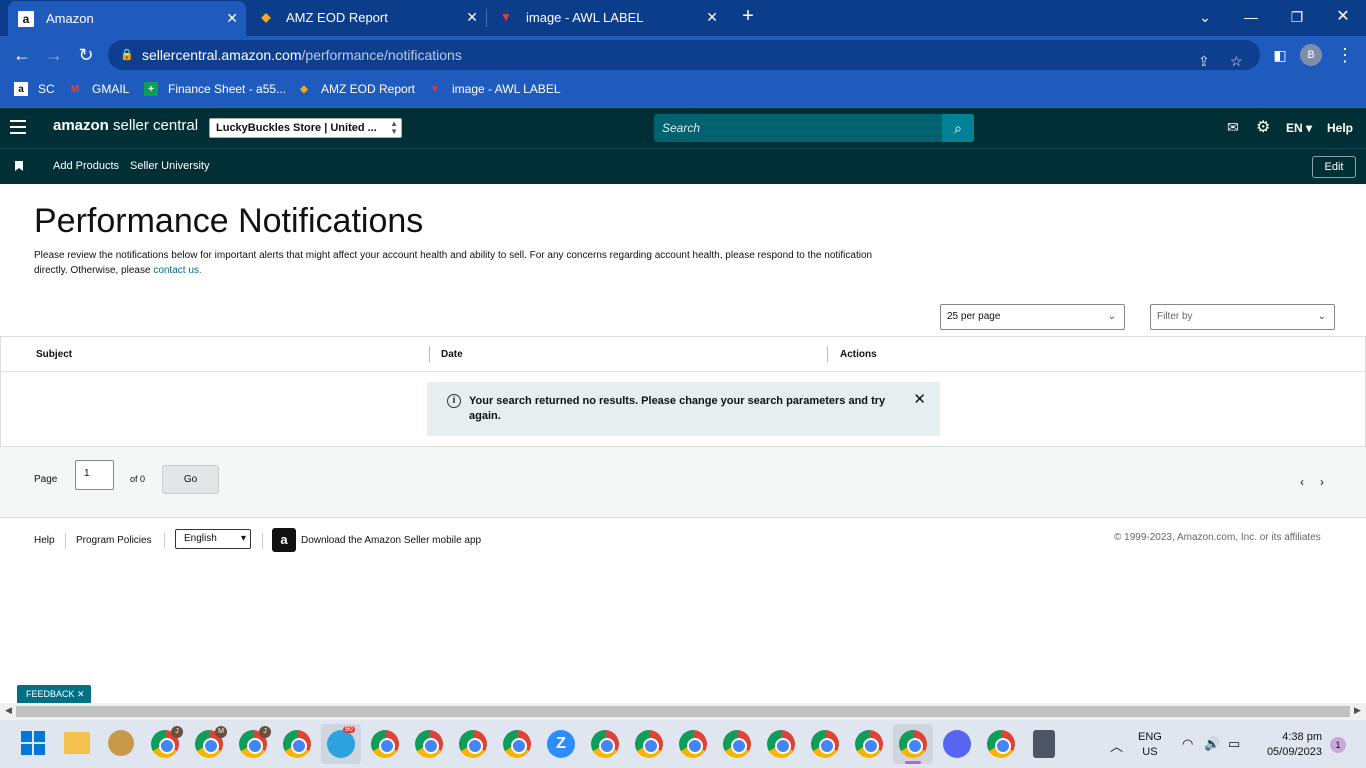  Describe the element at coordinates (77, 743) in the screenshot. I see `file-explorer-icon` at that location.